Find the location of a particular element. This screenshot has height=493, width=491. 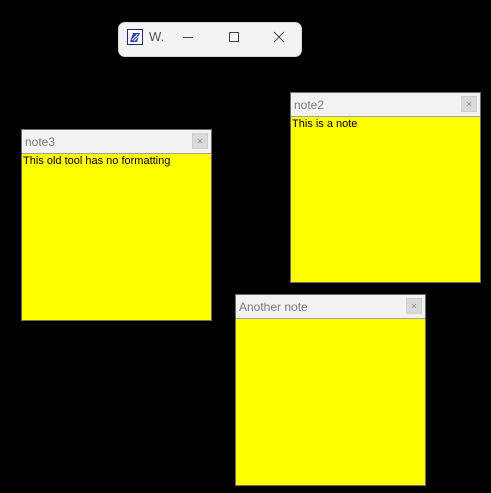

window-title: W. is located at coordinates (157, 36).